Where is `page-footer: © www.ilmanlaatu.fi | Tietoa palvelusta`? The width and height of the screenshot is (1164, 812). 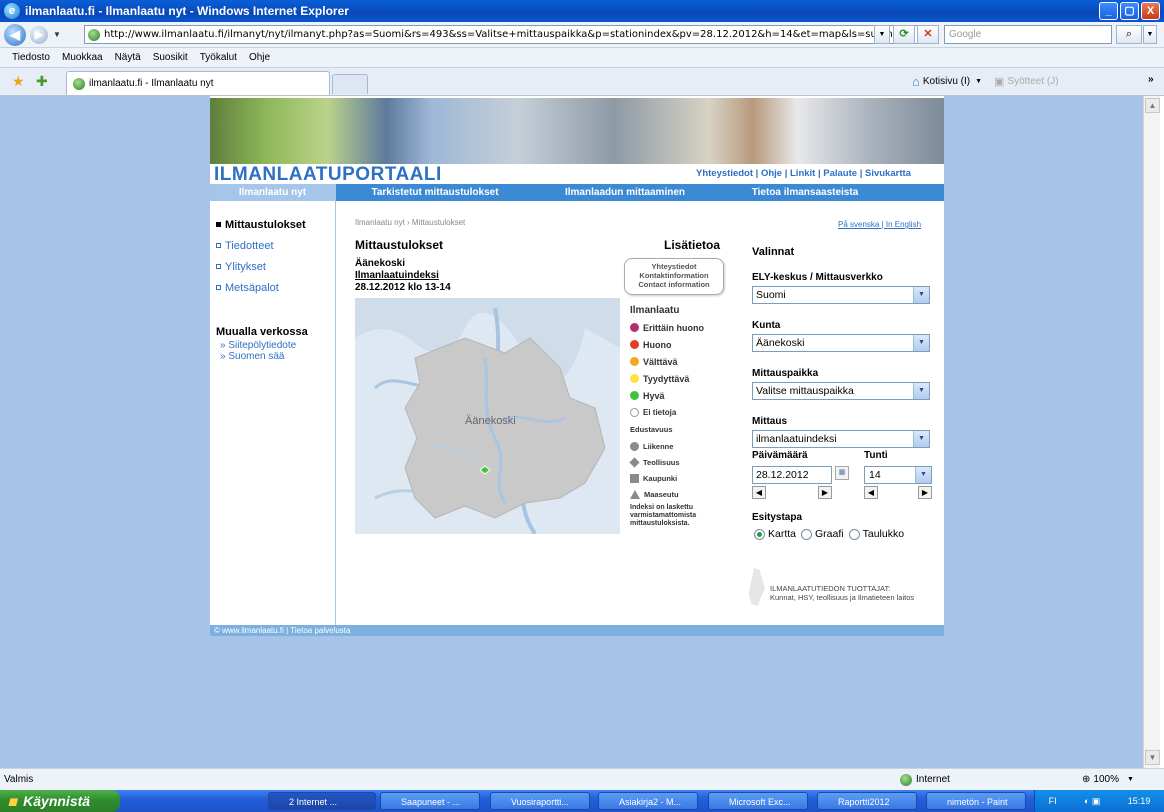
page-footer: © www.ilmanlaatu.fi | Tietoa palvelusta is located at coordinates (577, 630).